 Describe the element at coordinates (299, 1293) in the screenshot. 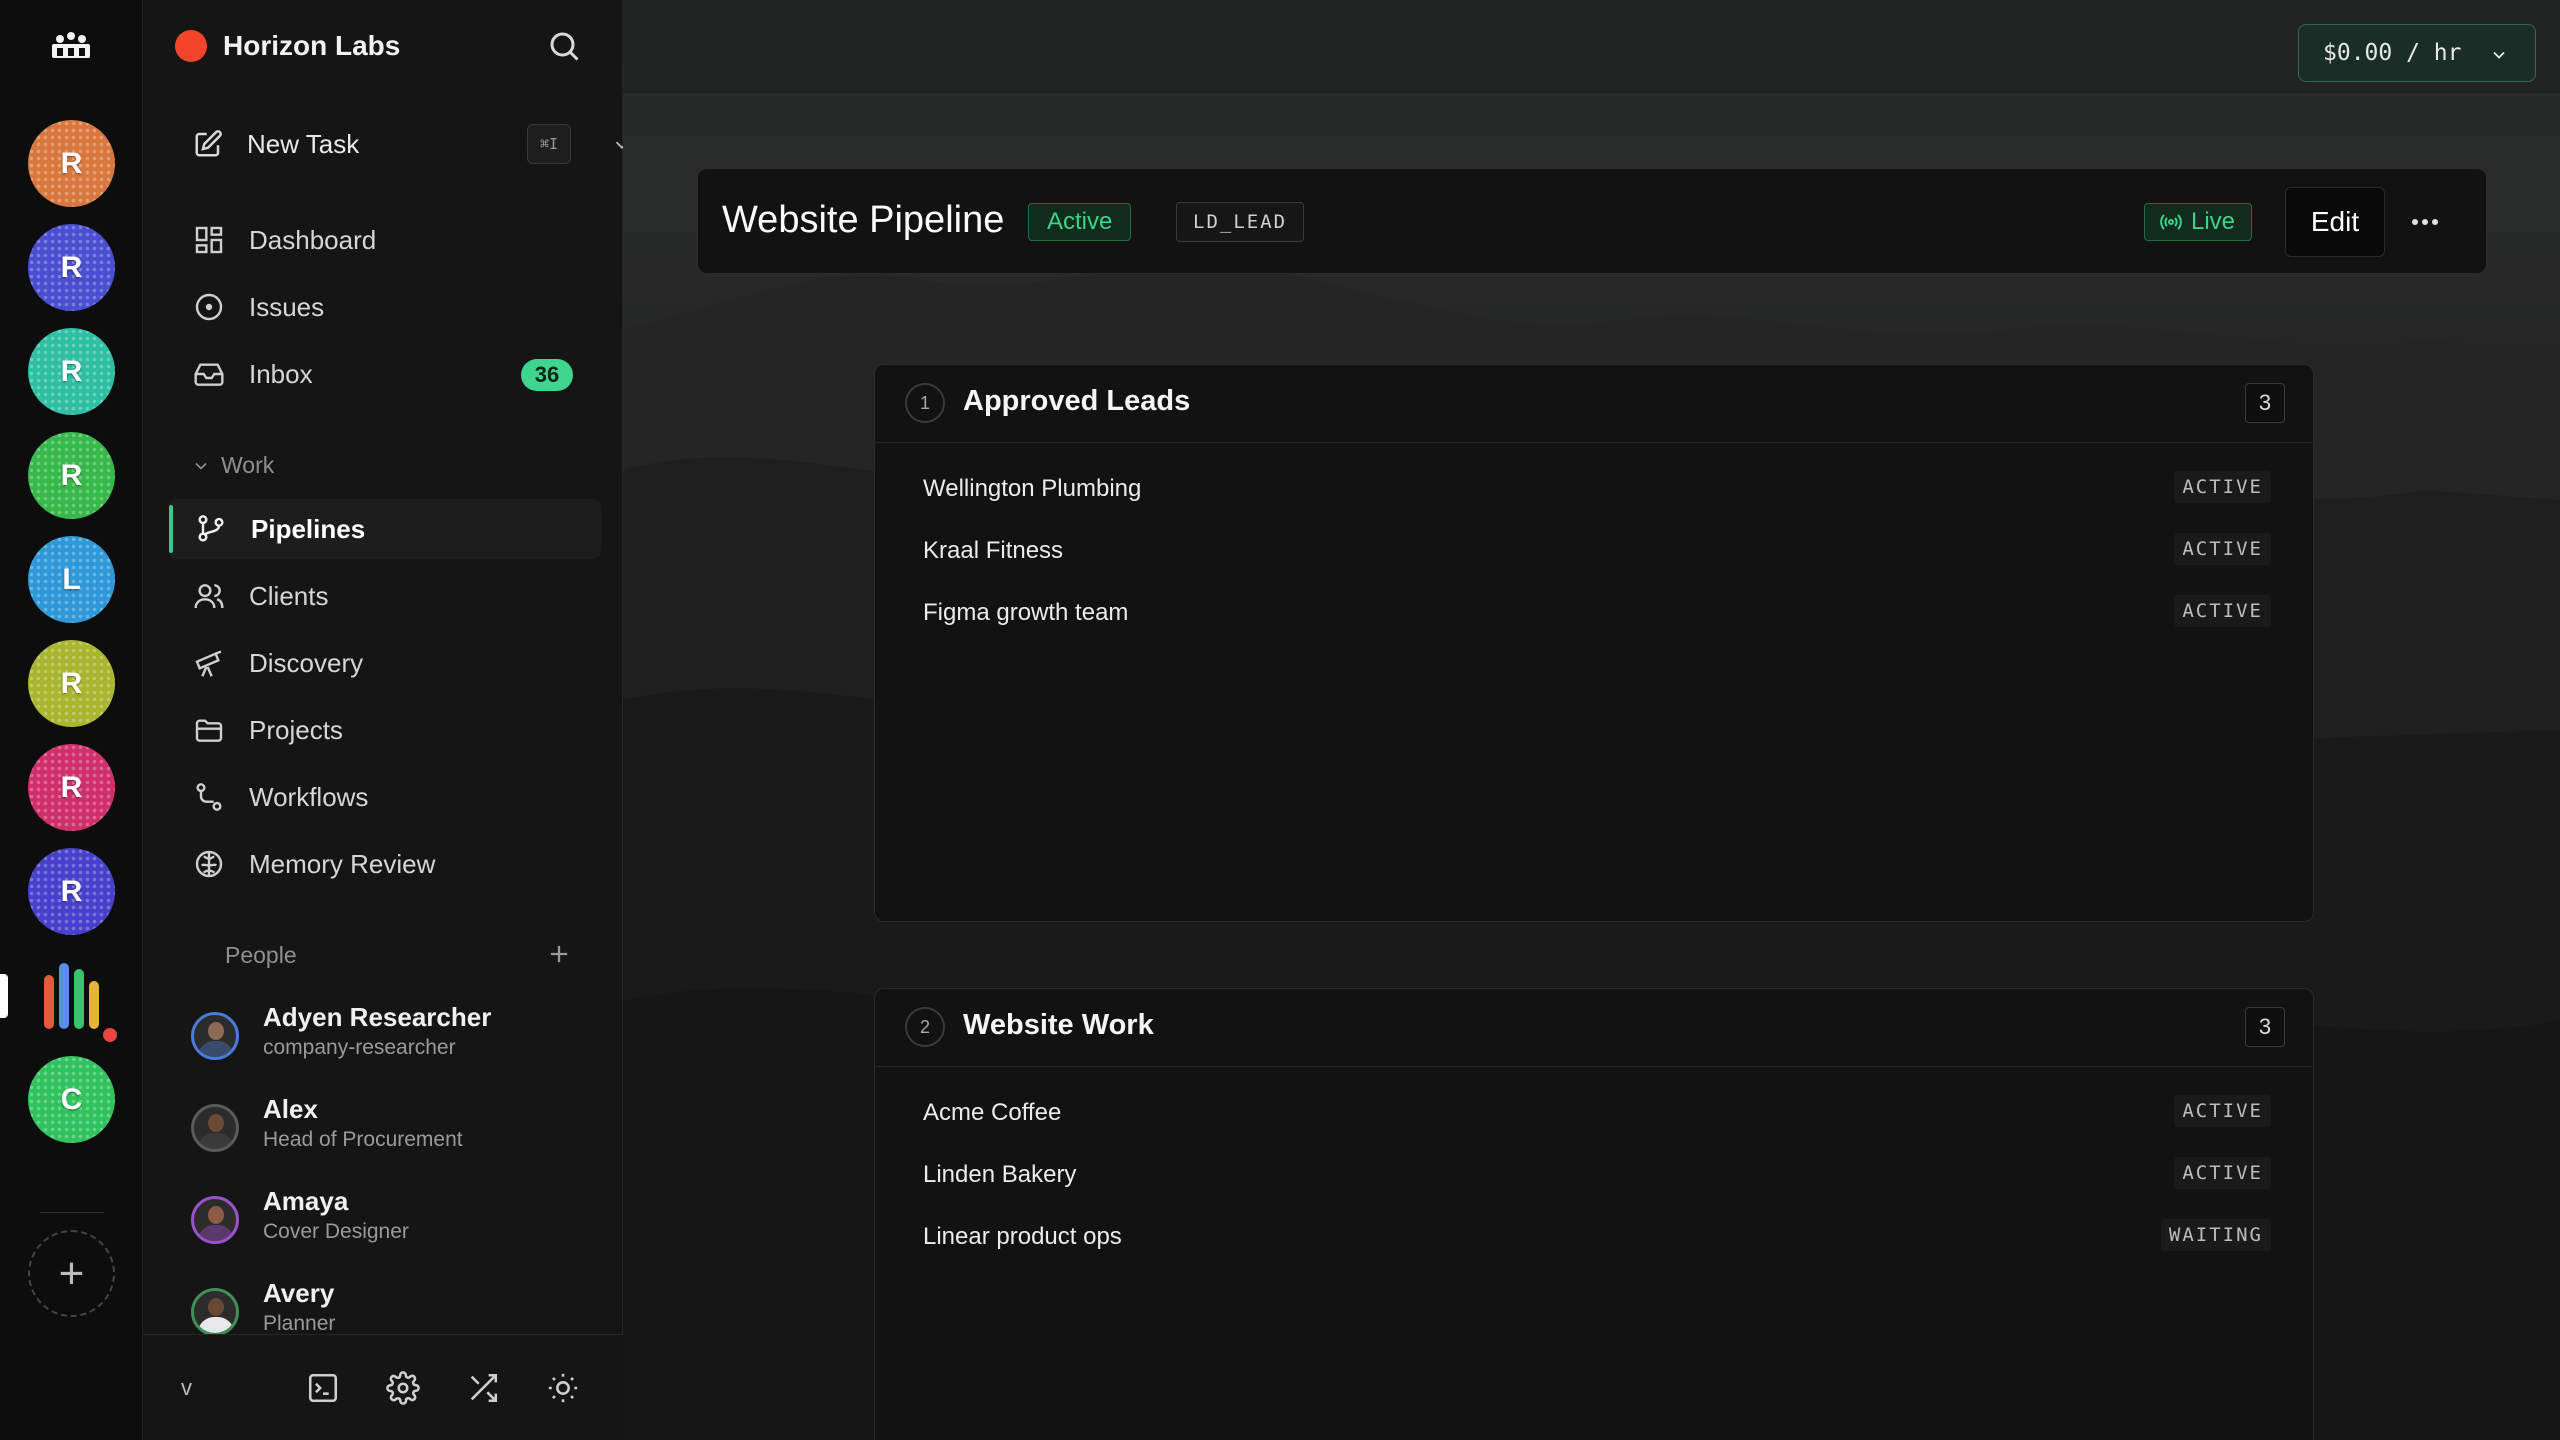

I see `person-name: Avery` at that location.